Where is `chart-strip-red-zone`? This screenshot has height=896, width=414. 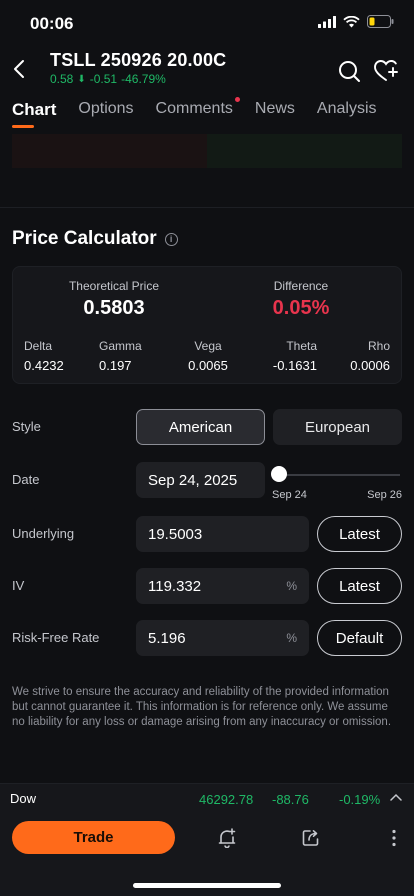 chart-strip-red-zone is located at coordinates (109, 151).